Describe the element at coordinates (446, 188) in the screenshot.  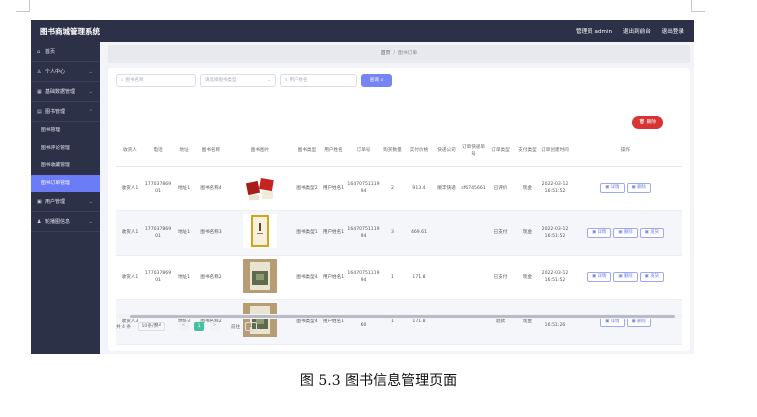
I see `table-cell: 顺丰快递` at that location.